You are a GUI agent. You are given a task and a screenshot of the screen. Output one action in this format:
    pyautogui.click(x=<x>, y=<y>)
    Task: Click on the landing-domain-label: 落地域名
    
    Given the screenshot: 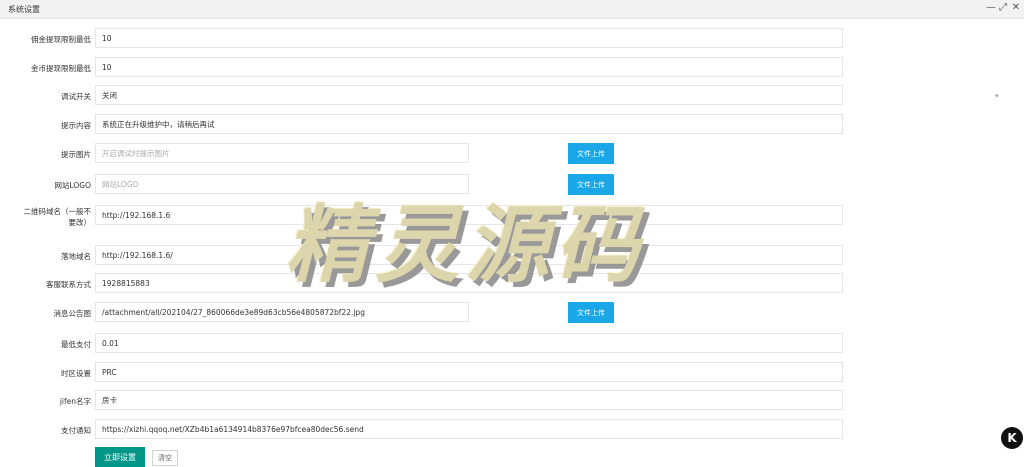 What is the action you would take?
    pyautogui.click(x=76, y=256)
    